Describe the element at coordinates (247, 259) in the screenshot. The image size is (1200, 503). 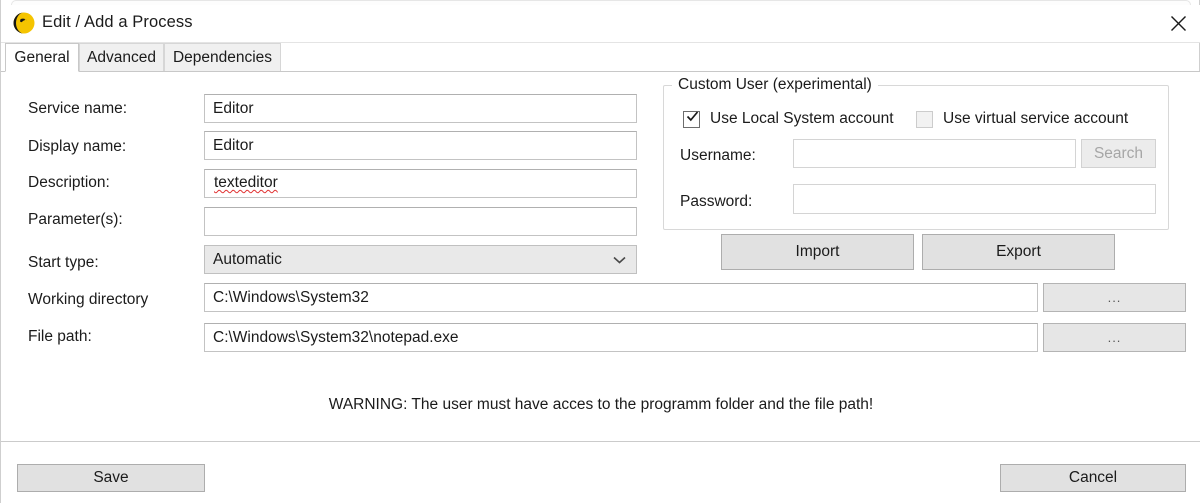
I see `start-type-value: Automatic` at that location.